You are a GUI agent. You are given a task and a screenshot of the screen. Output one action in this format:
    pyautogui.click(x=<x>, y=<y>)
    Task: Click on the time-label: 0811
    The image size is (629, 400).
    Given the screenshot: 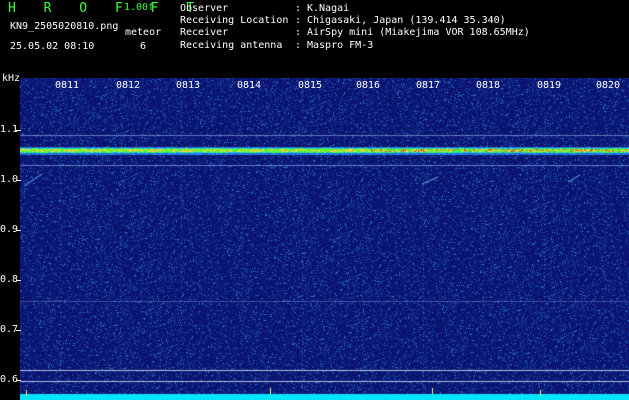 What is the action you would take?
    pyautogui.click(x=67, y=85)
    